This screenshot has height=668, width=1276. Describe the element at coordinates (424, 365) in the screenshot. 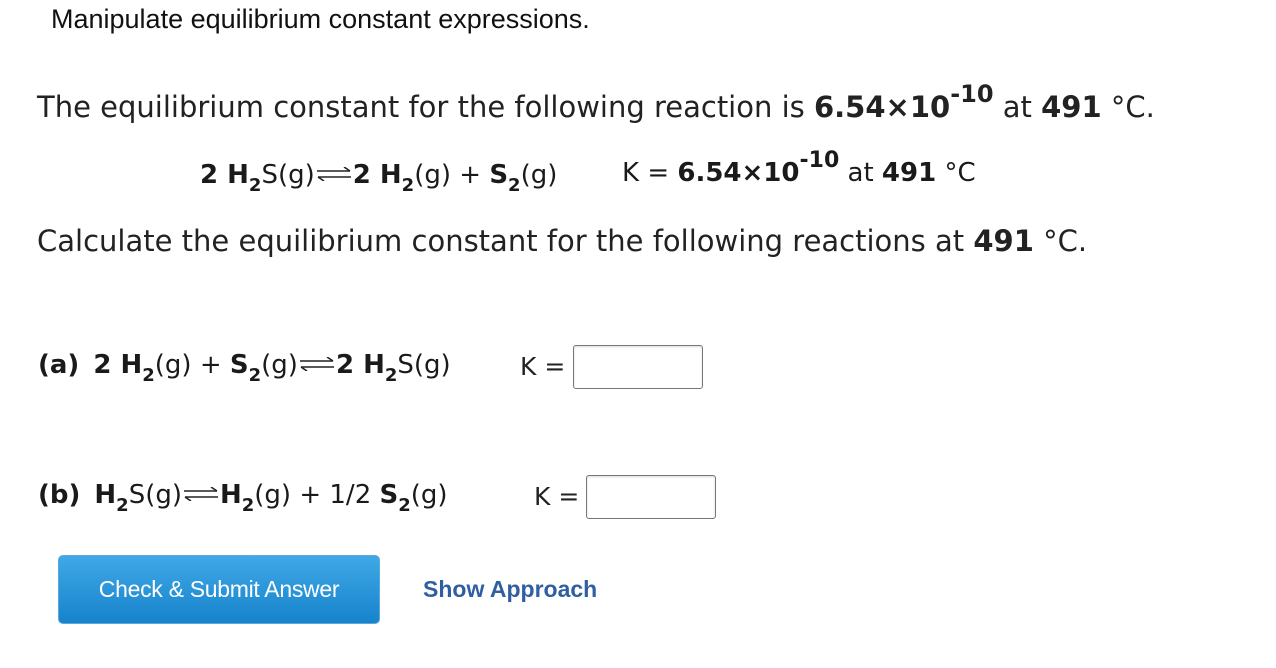

I see `a-rhs-rest: S(g)` at that location.